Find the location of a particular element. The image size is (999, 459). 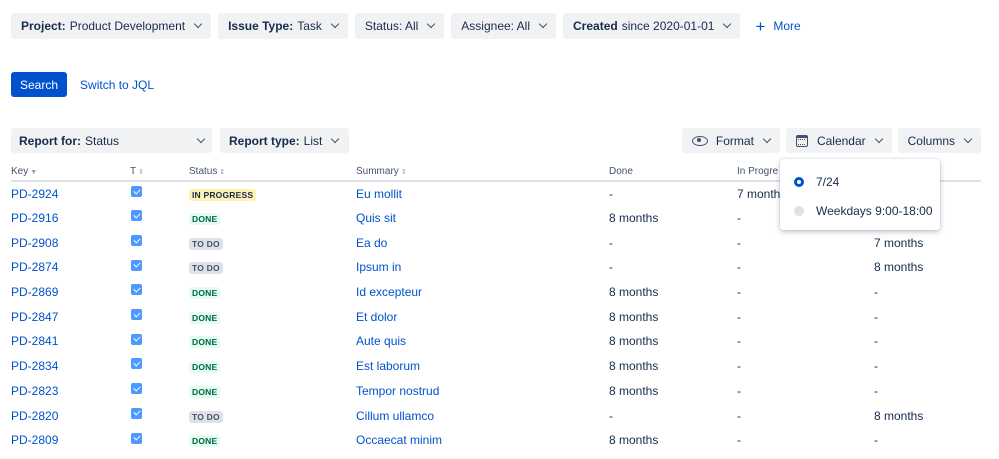

created-filter: Created since 2020-01-01 is located at coordinates (652, 26).